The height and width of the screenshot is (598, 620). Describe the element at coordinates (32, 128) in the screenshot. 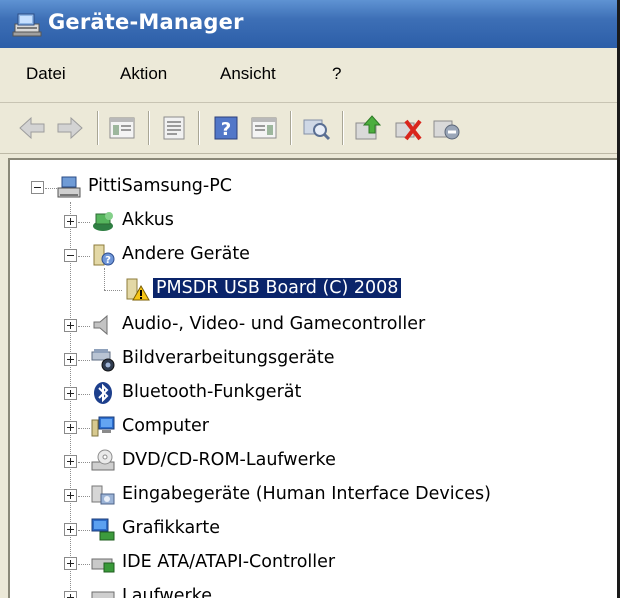

I see `back-icon` at that location.